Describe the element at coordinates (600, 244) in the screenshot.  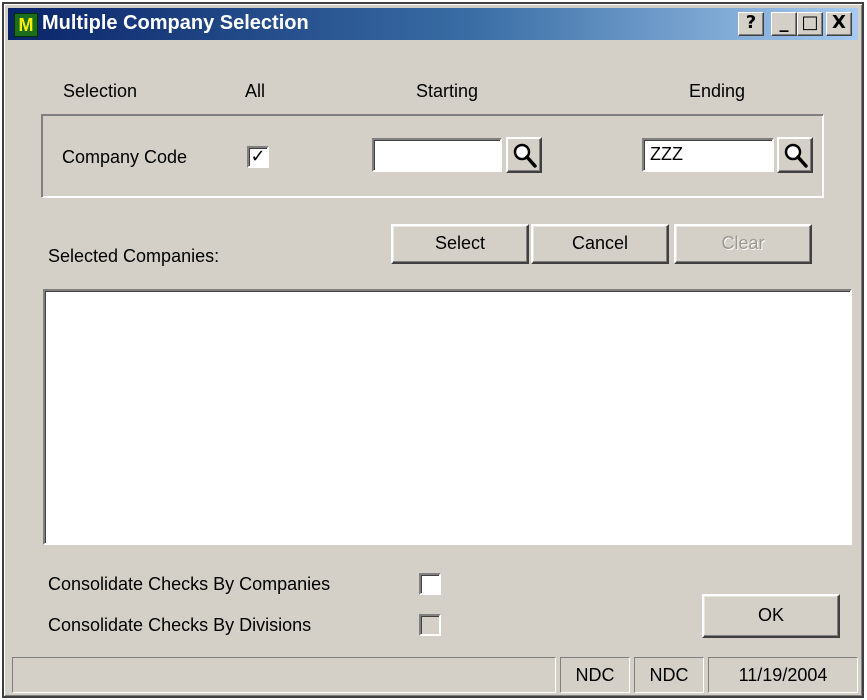
I see `cancel-button: Cancel` at that location.